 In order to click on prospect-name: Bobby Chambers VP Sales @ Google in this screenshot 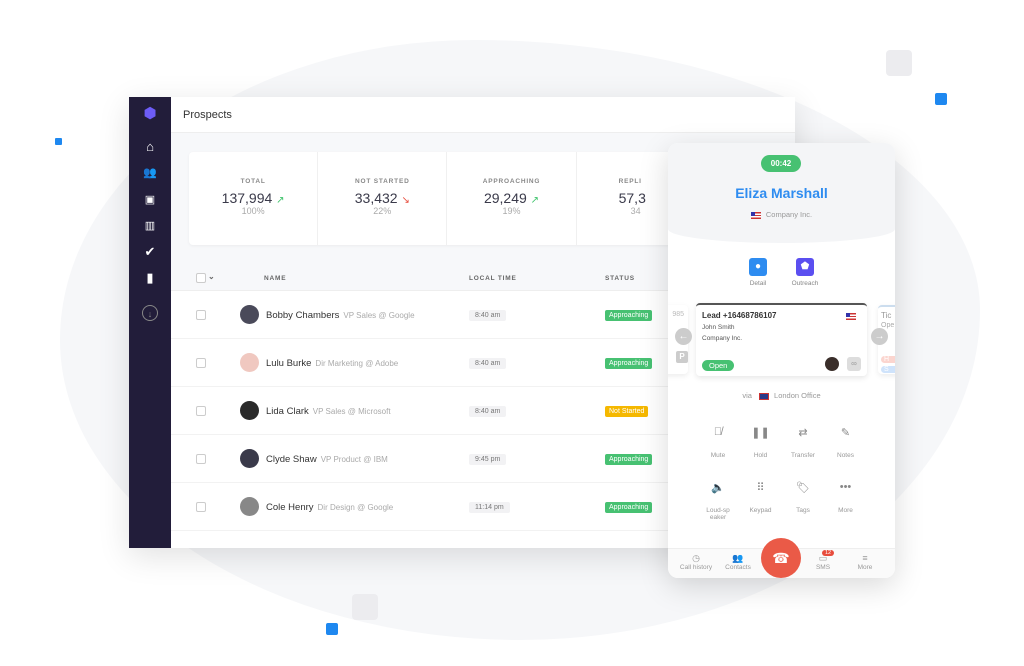, I will do `click(340, 315)`.